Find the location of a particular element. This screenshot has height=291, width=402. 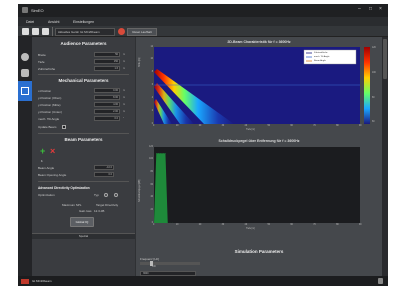

beam-angle-label: Beam Angle is located at coordinates (46, 168).